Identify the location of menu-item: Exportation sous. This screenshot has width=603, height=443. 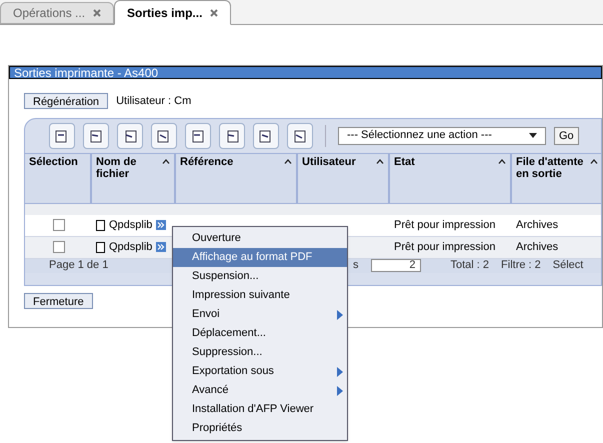
(260, 371).